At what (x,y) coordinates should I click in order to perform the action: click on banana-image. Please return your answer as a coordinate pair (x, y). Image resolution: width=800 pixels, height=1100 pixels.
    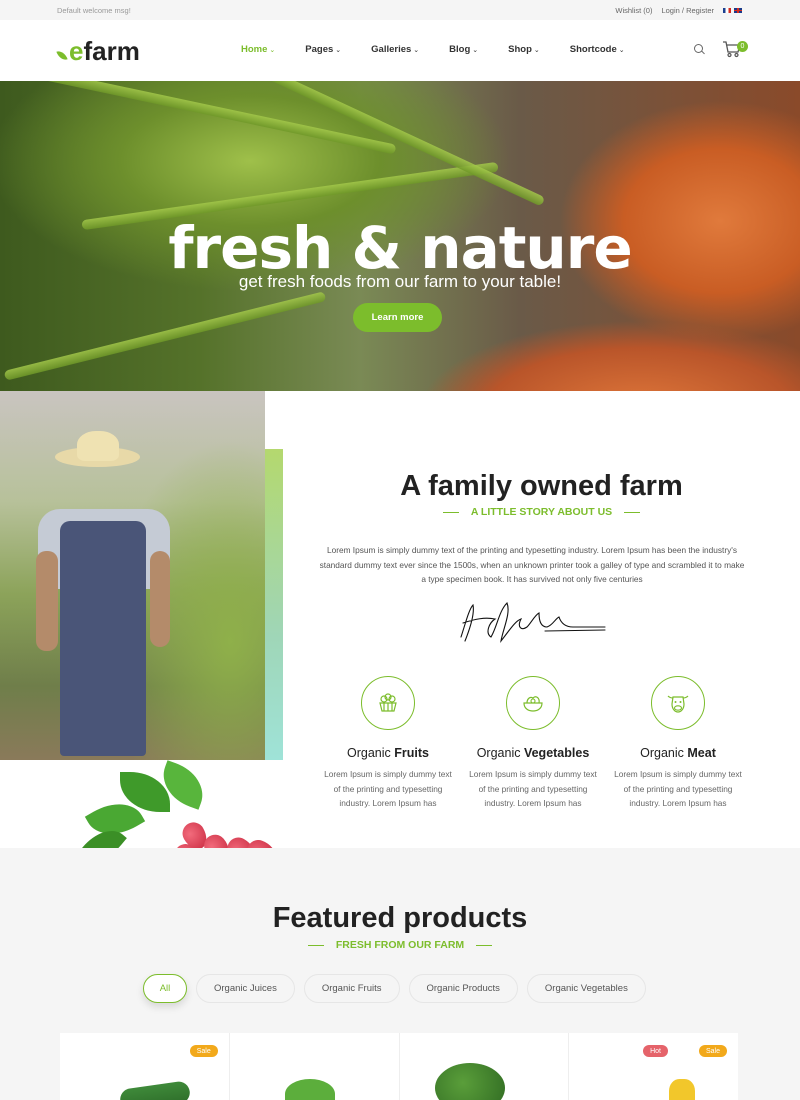
    Looking at the image, I should click on (682, 1089).